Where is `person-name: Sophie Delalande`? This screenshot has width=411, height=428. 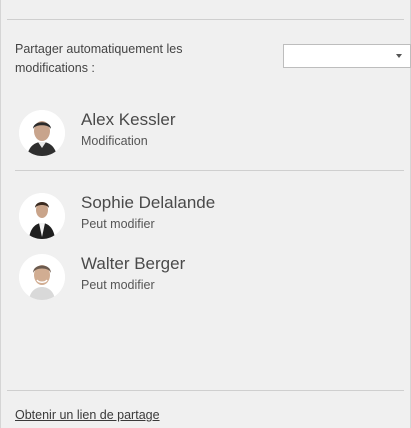
person-name: Sophie Delalande is located at coordinates (148, 202).